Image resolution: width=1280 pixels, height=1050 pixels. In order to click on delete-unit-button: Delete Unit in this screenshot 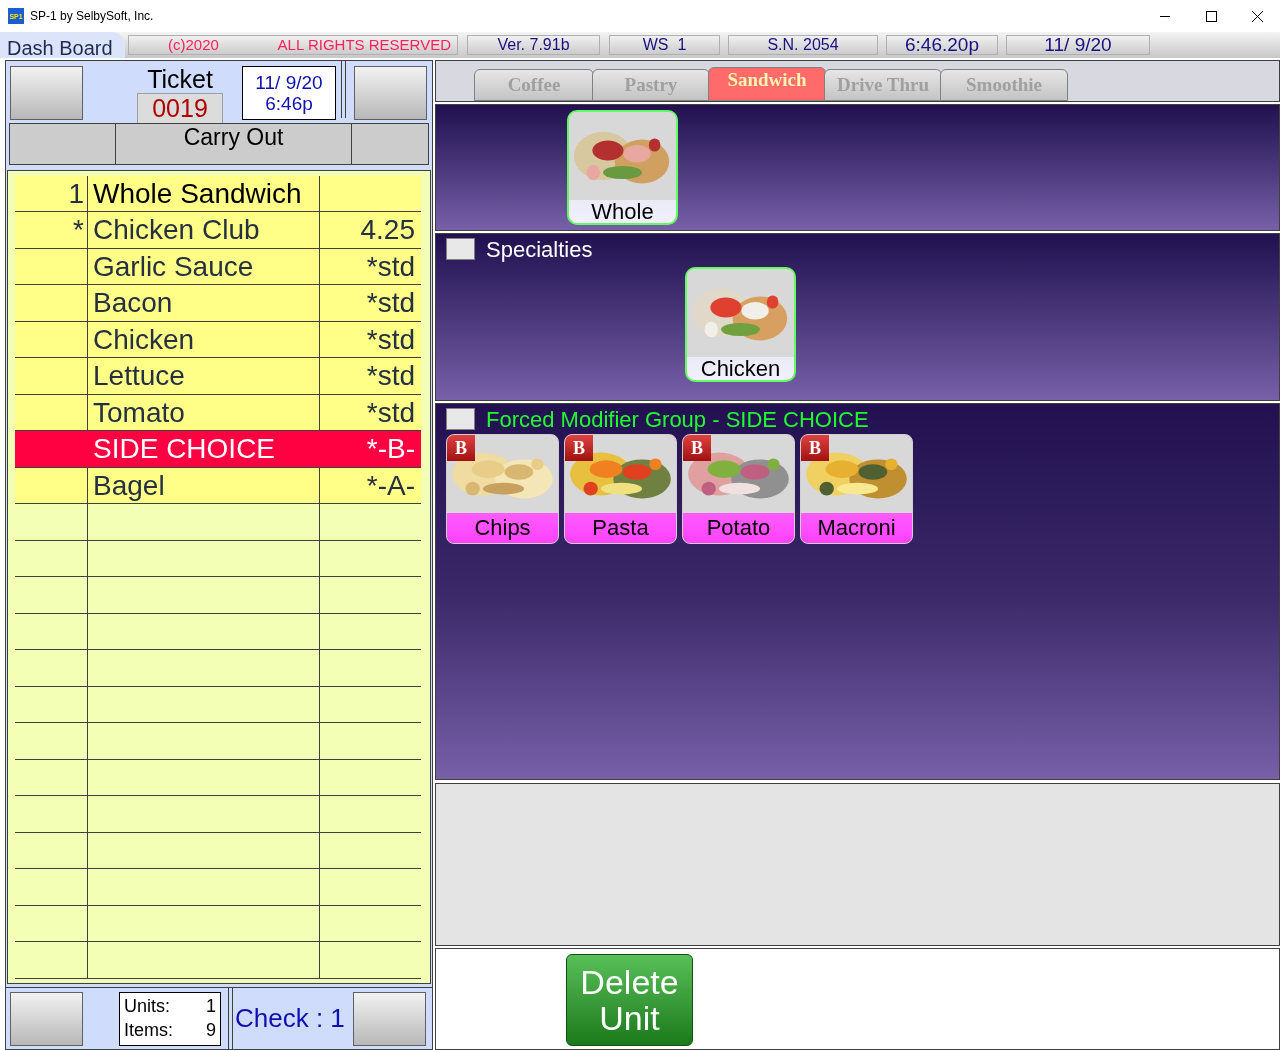, I will do `click(629, 1000)`.